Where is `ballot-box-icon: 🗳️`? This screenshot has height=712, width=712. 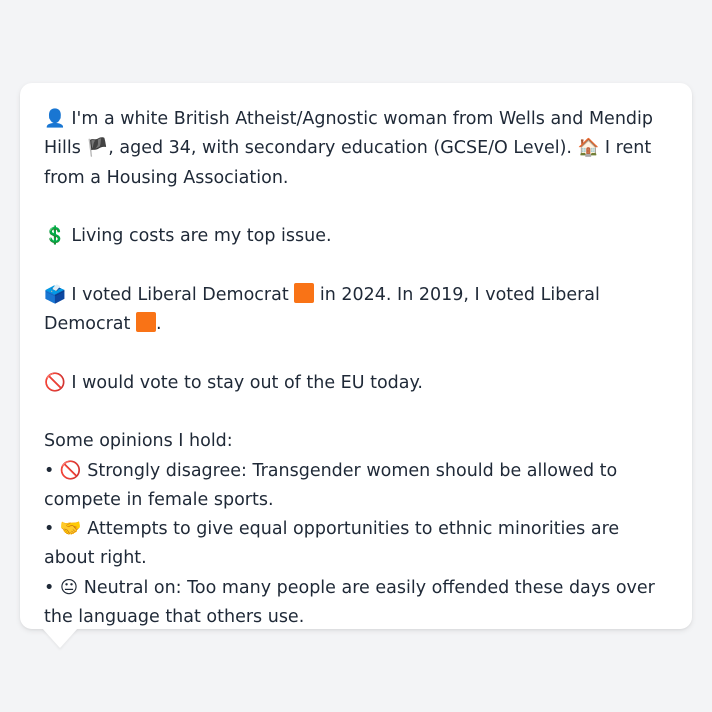
ballot-box-icon: 🗳️ is located at coordinates (55, 294).